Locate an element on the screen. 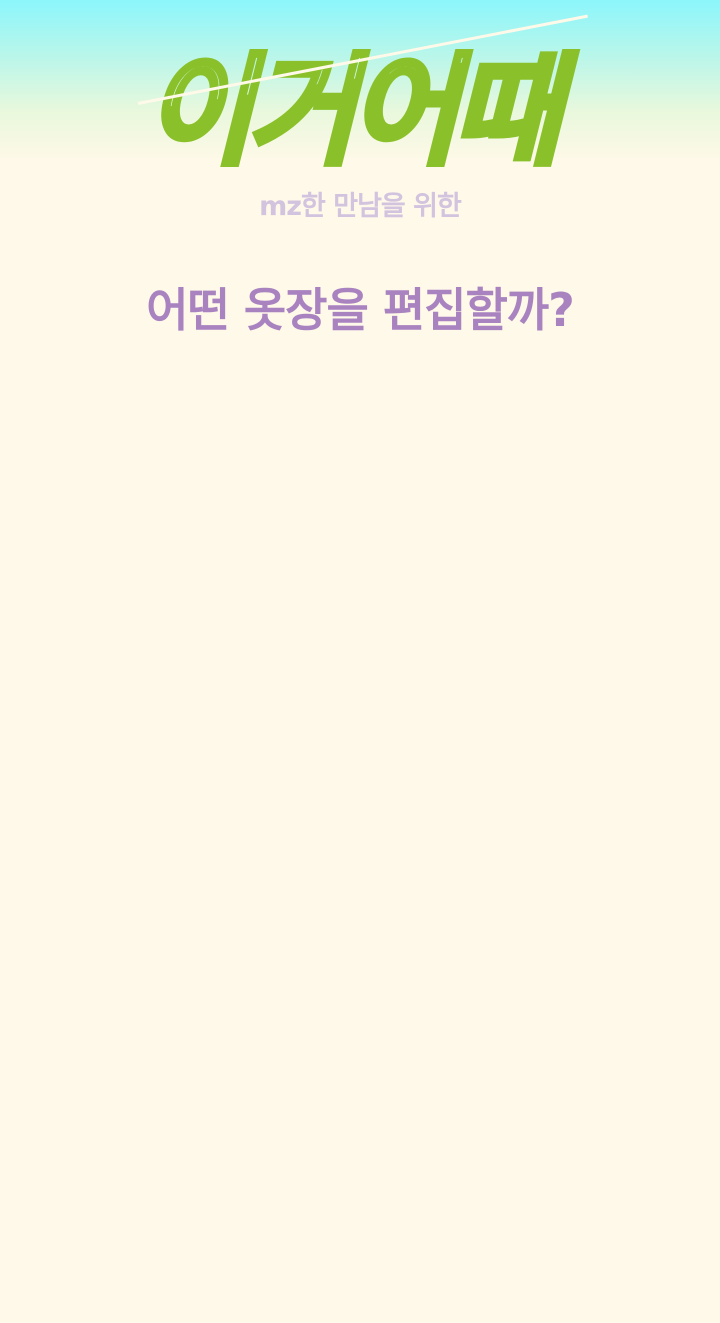 This screenshot has width=720, height=1323. page-title: 어떤 옷장을 편집할까? is located at coordinates (360, 310).